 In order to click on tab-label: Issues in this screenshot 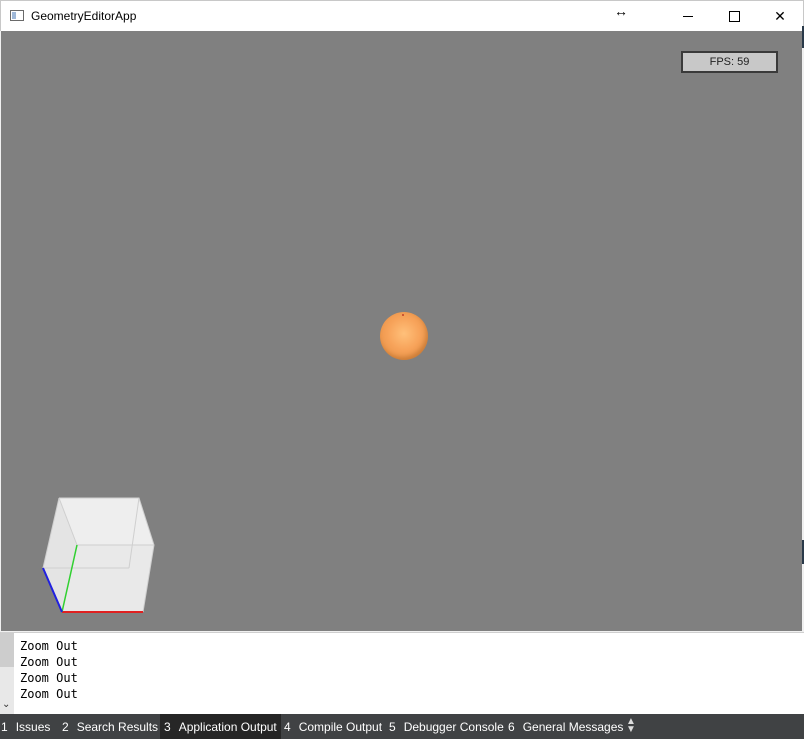, I will do `click(33, 726)`.